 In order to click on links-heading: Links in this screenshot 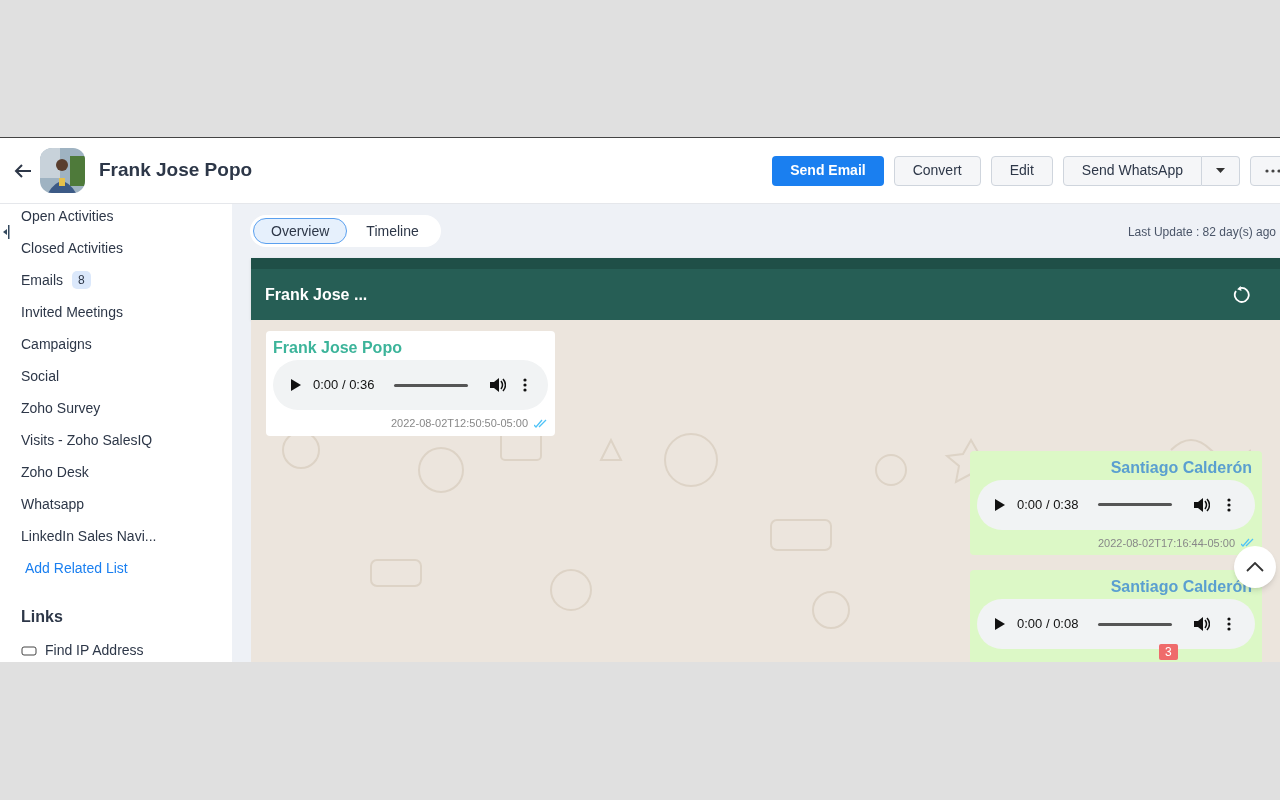, I will do `click(42, 617)`.